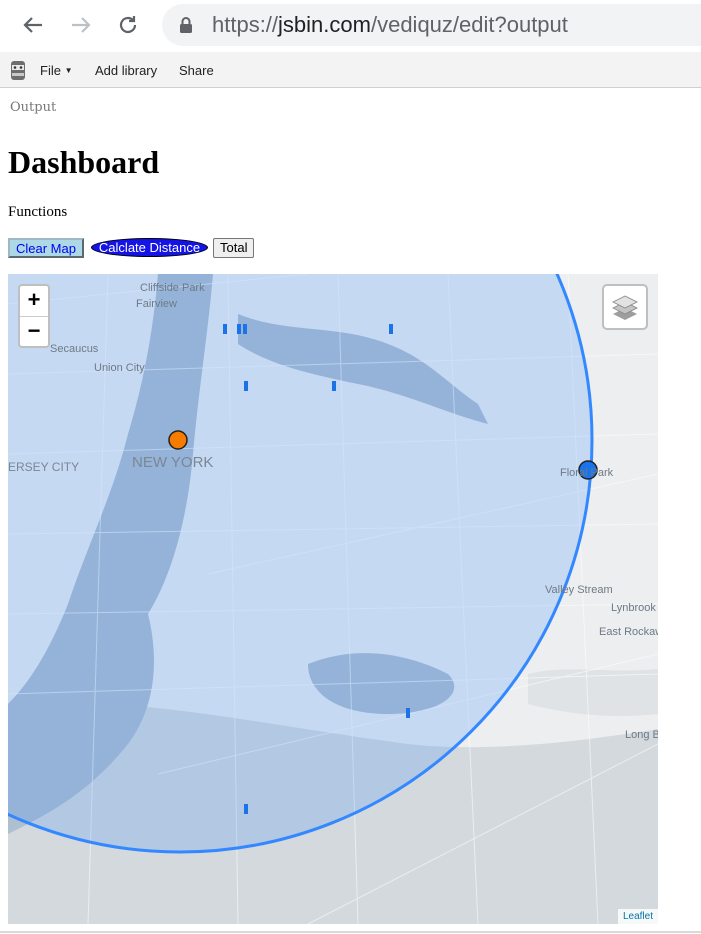 The width and height of the screenshot is (701, 934). Describe the element at coordinates (350, 70) in the screenshot. I see `jsbin-toolbar: File ▼ Add library Share` at that location.